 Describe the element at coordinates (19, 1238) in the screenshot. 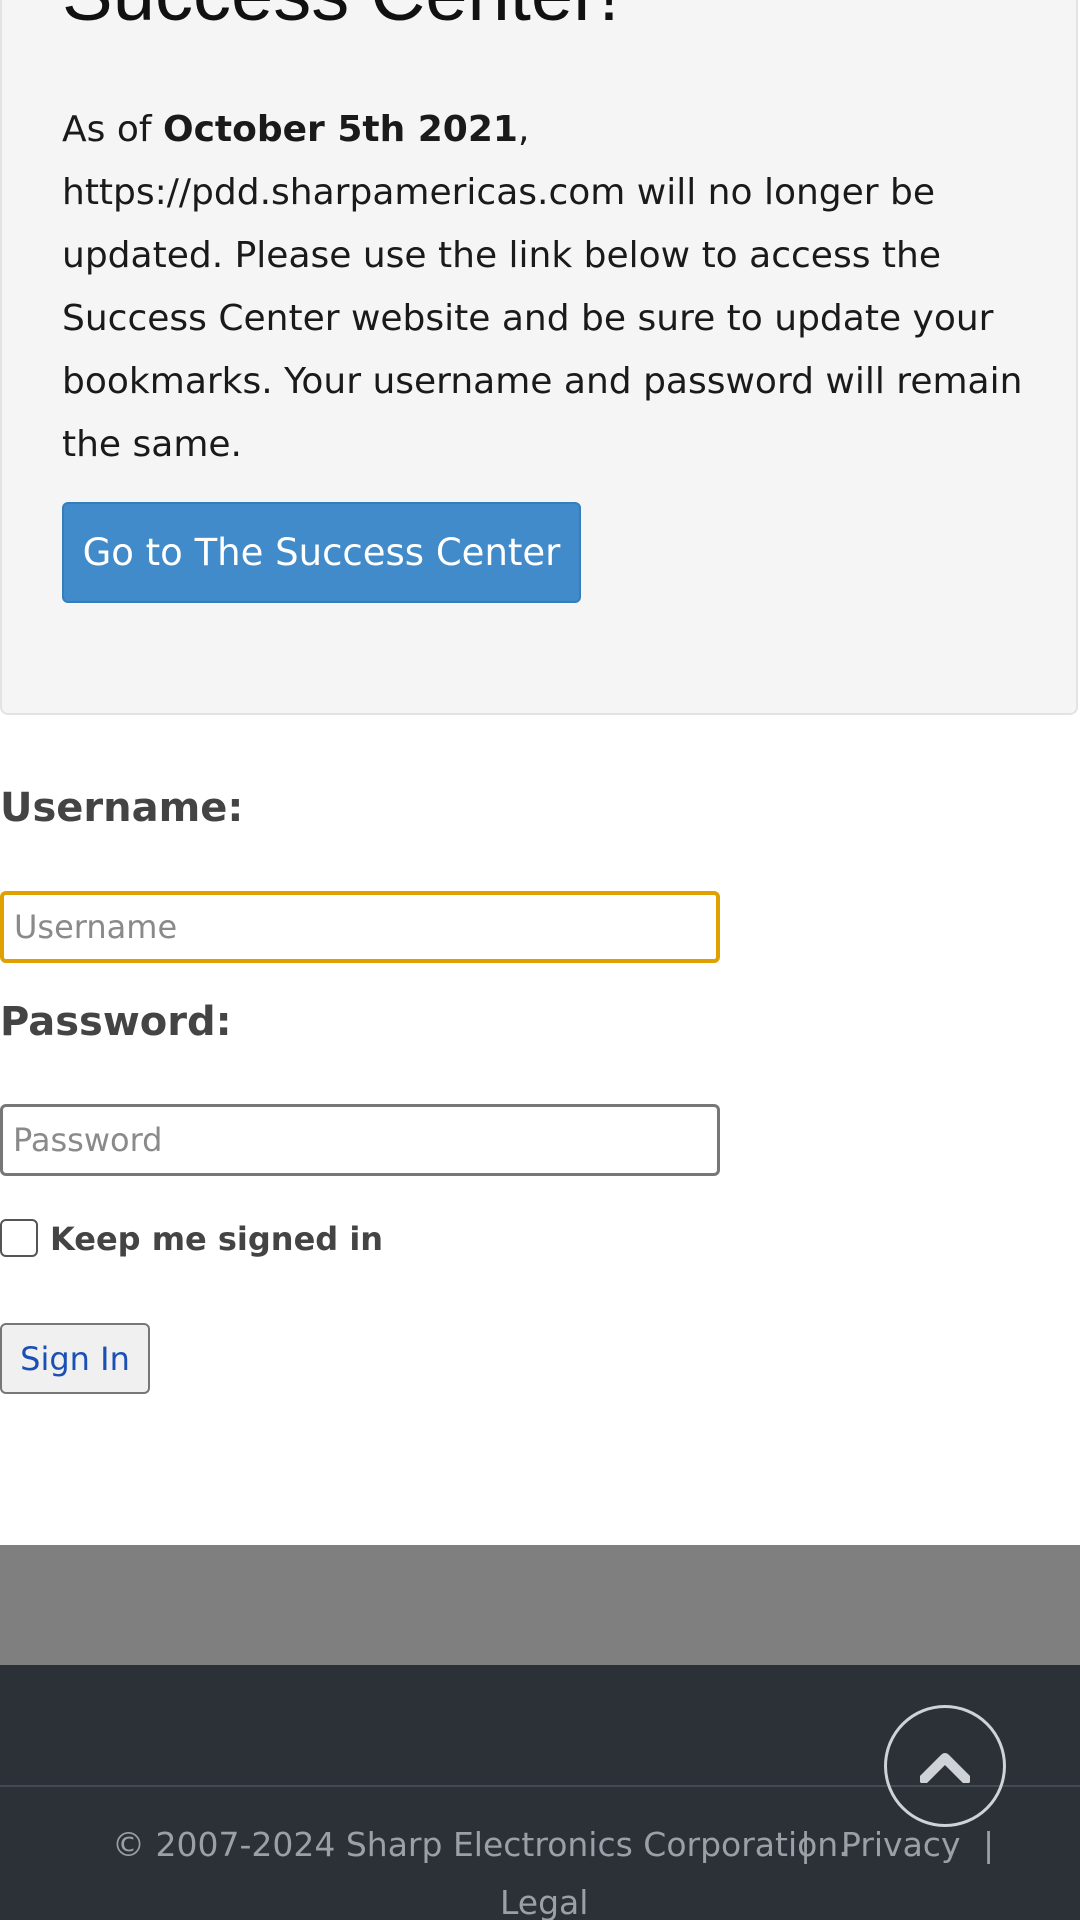

I see `keep-signed-in-checkbox` at that location.